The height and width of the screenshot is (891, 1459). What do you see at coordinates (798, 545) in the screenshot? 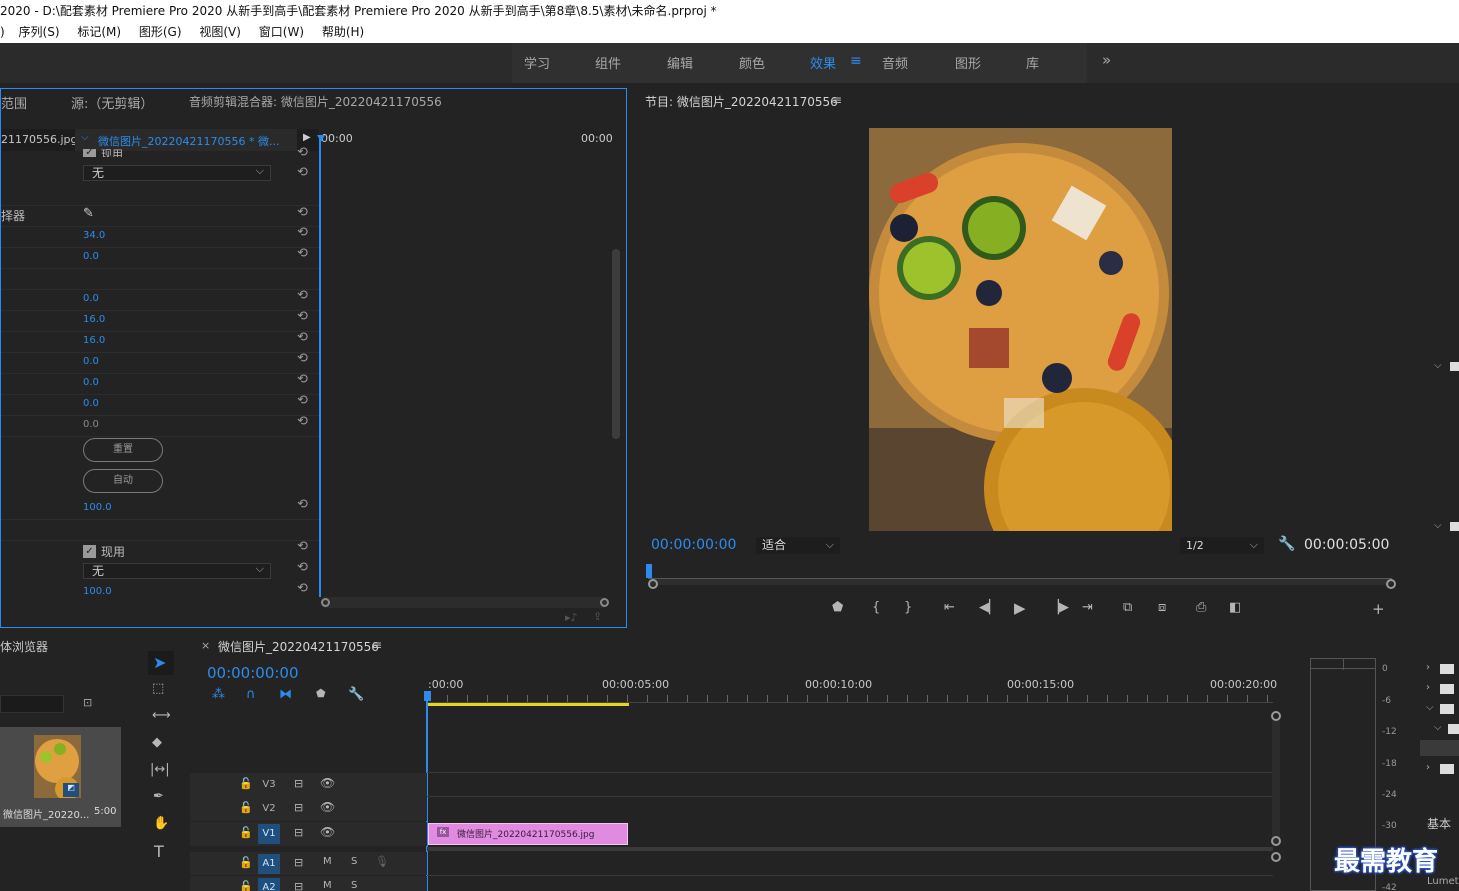
I see `fit-dropdown: 适合 ⌵` at bounding box center [798, 545].